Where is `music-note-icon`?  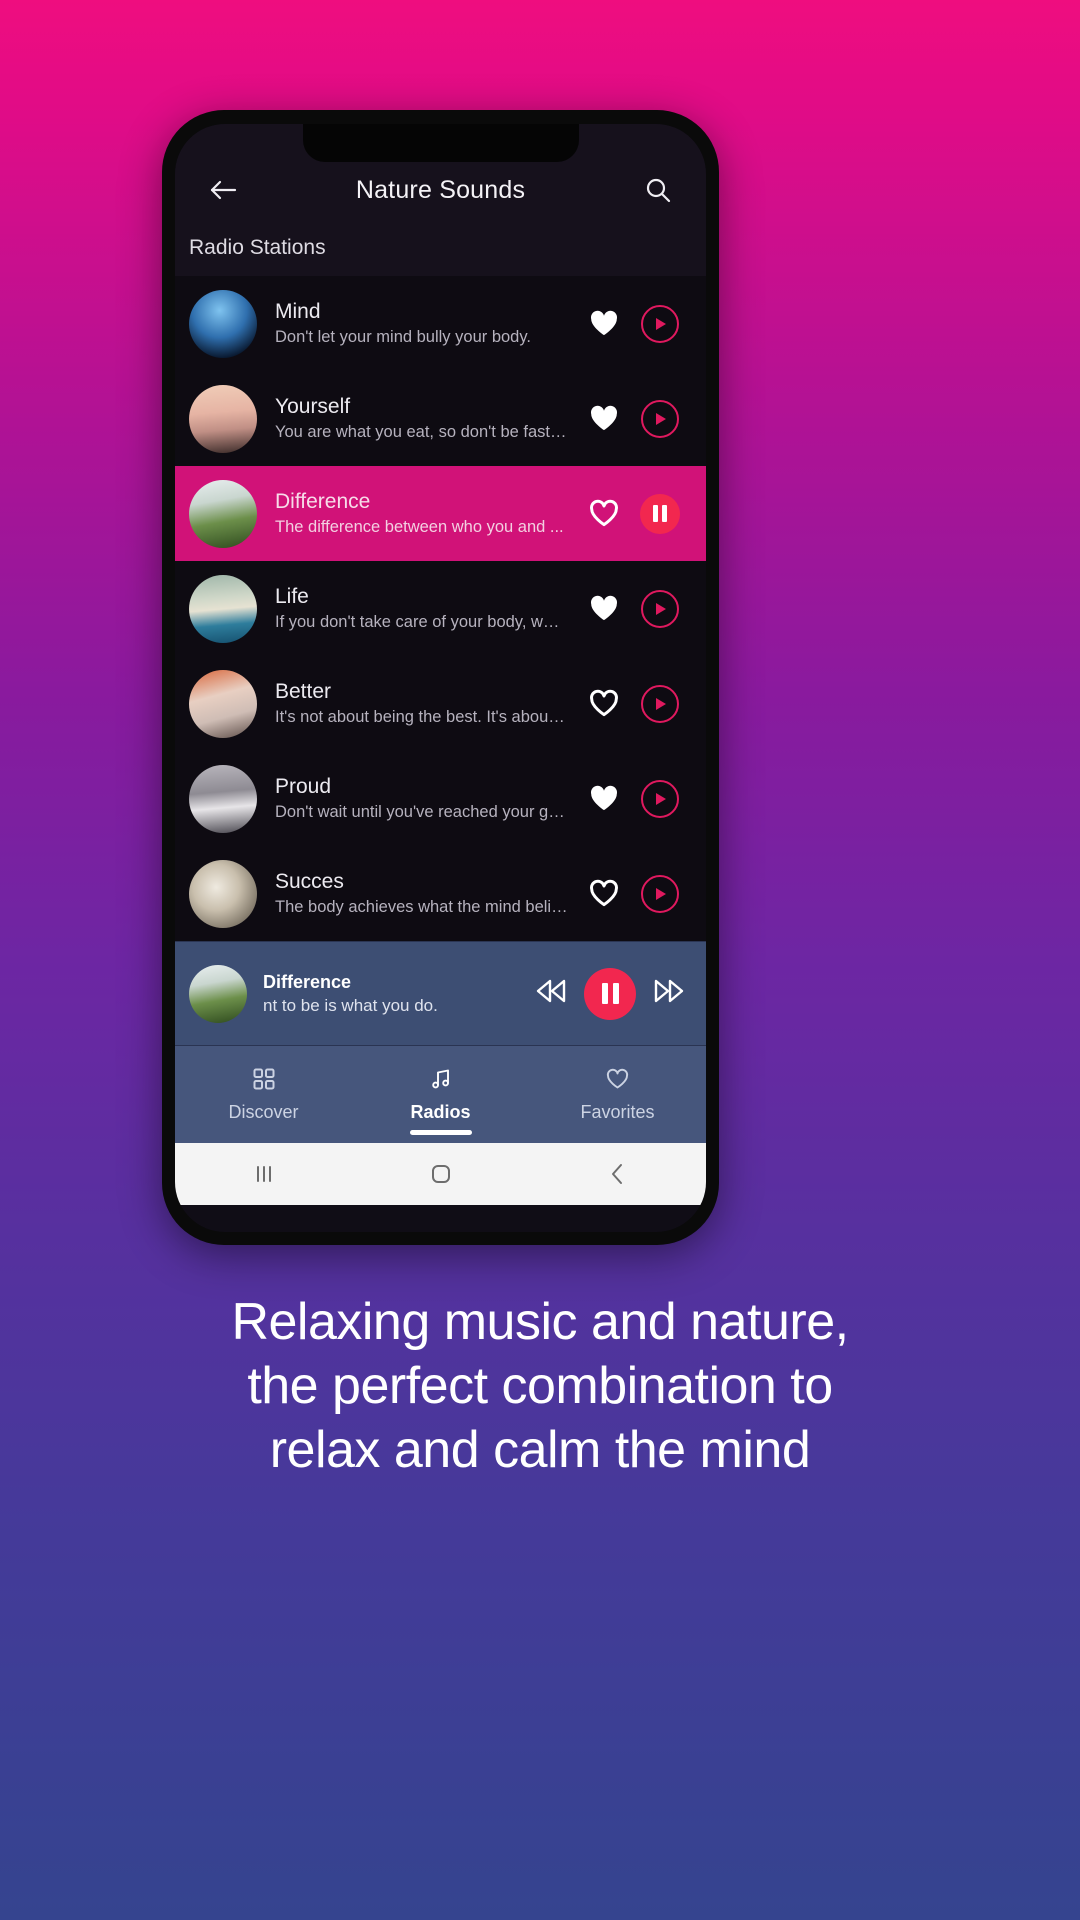 music-note-icon is located at coordinates (441, 1081).